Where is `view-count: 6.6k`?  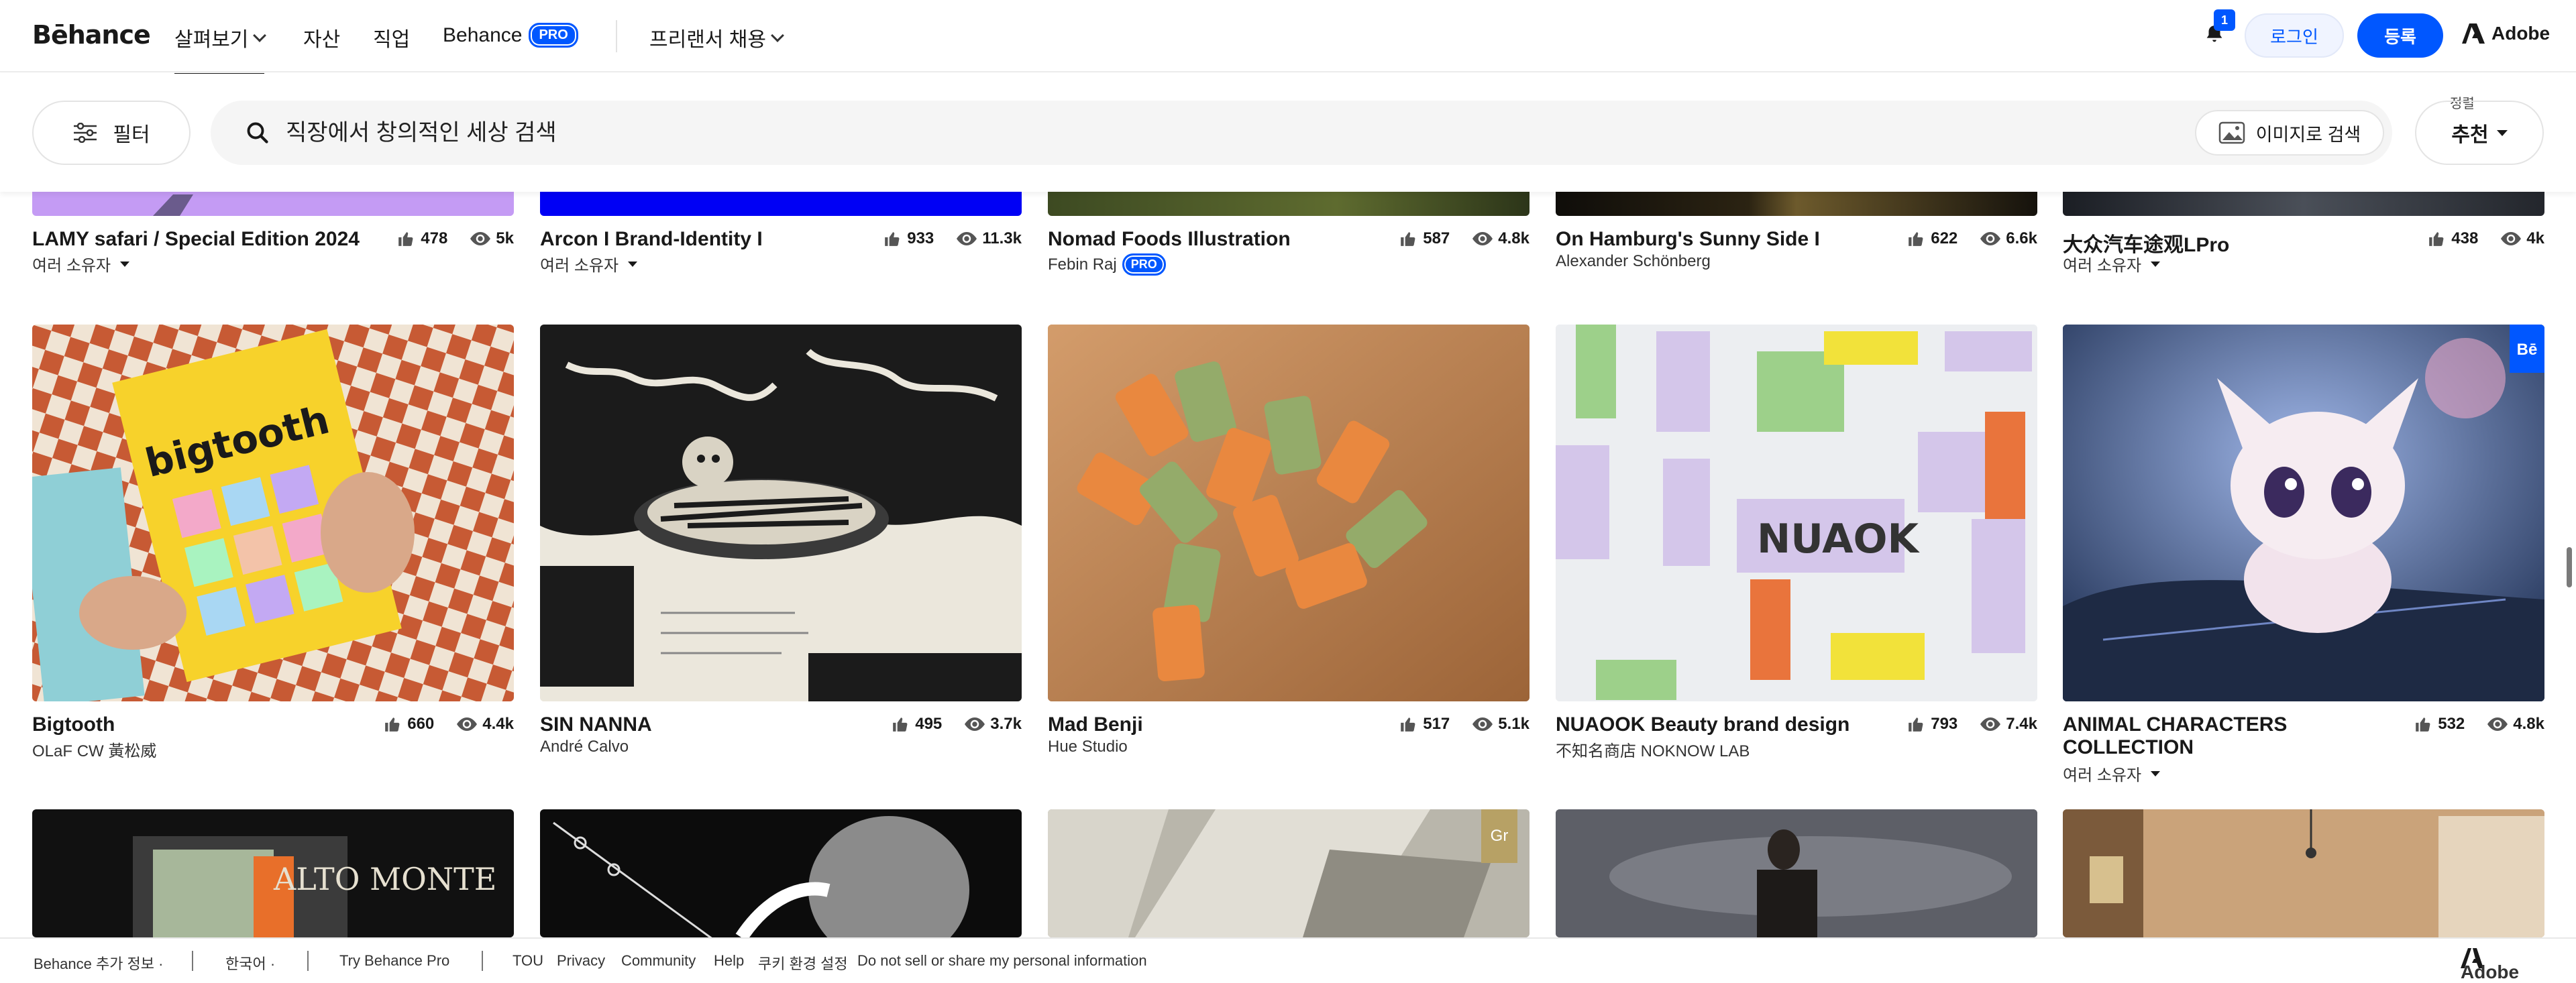
view-count: 6.6k is located at coordinates (2021, 238).